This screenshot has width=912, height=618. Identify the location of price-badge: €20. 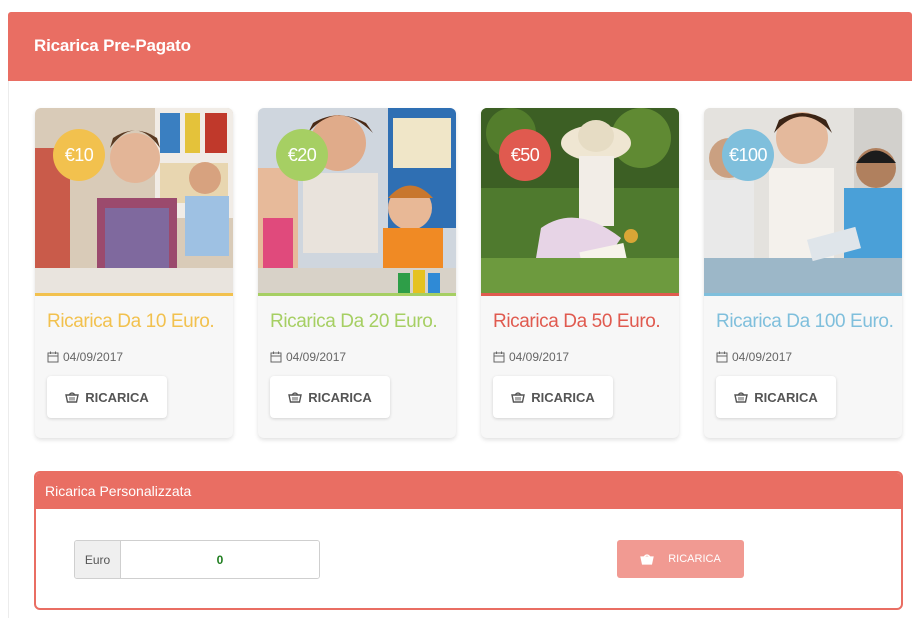
(302, 155).